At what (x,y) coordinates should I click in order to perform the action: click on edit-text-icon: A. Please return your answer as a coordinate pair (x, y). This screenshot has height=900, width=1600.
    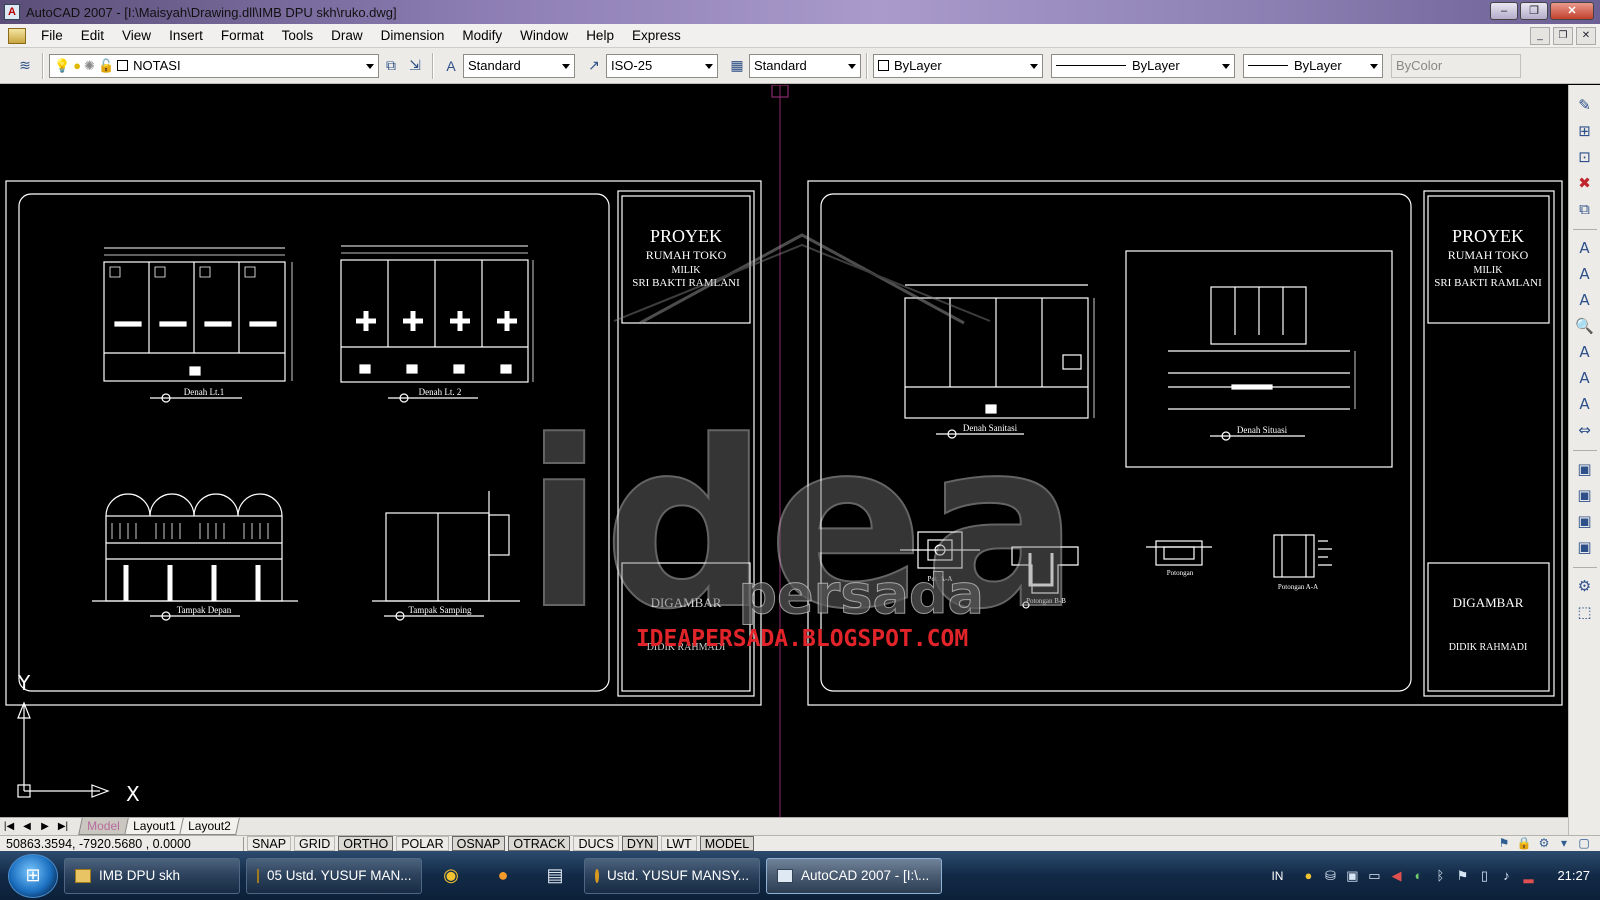
    Looking at the image, I should click on (1585, 300).